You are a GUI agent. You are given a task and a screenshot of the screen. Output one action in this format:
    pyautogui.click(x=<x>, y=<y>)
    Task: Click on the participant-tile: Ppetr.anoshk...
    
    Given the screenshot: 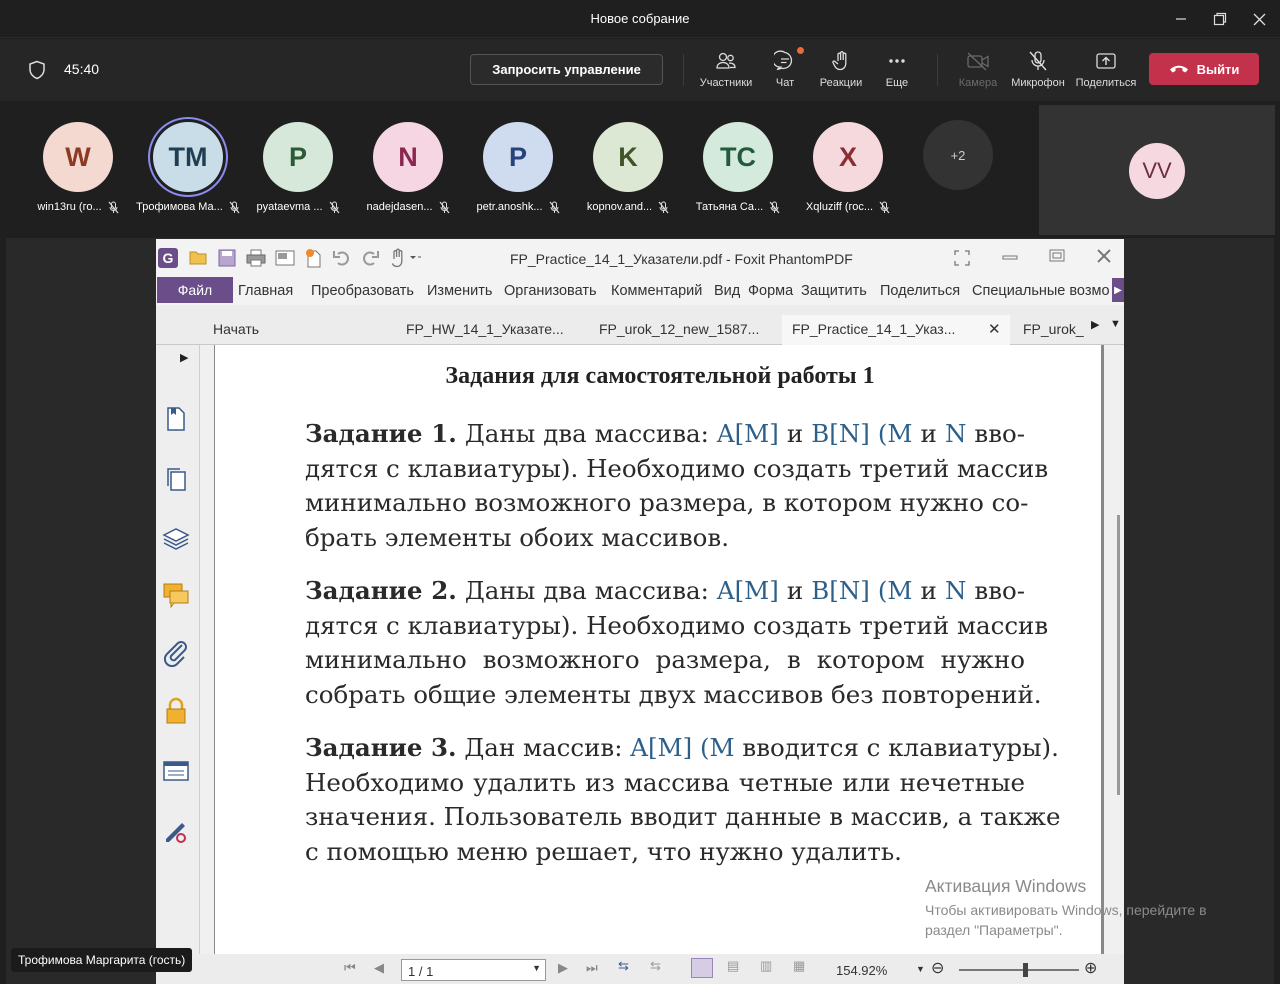 What is the action you would take?
    pyautogui.click(x=518, y=168)
    